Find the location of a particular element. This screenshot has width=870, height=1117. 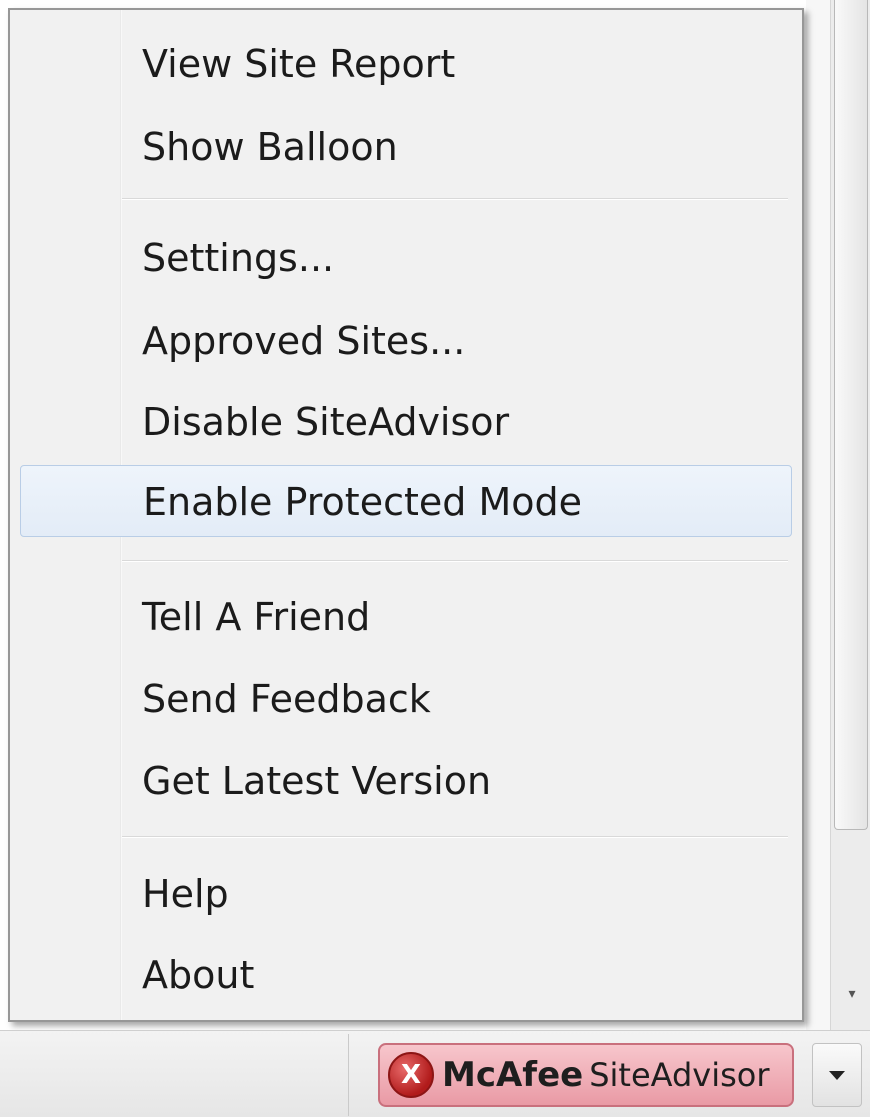

scrollbar-thumb is located at coordinates (851, 415).